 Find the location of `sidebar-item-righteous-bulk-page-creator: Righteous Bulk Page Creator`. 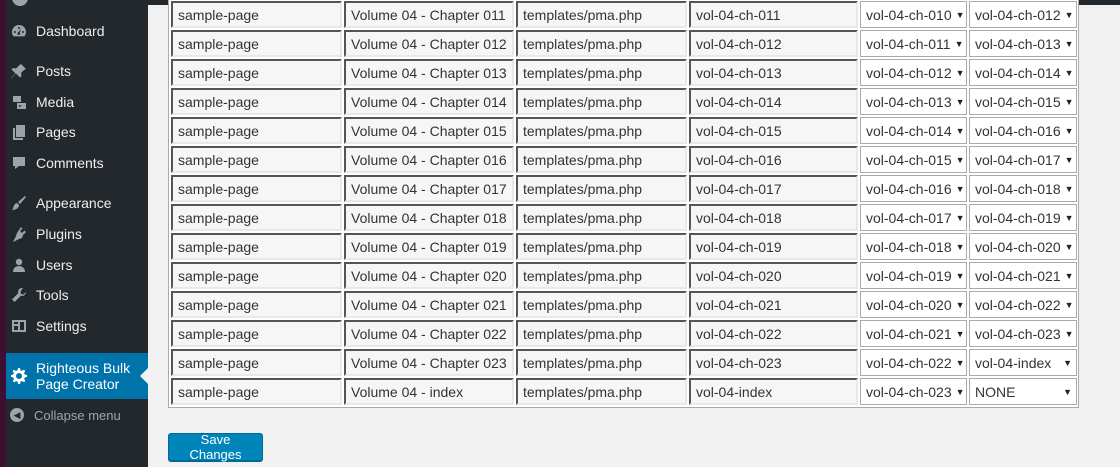

sidebar-item-righteous-bulk-page-creator: Righteous Bulk Page Creator is located at coordinates (74, 376).